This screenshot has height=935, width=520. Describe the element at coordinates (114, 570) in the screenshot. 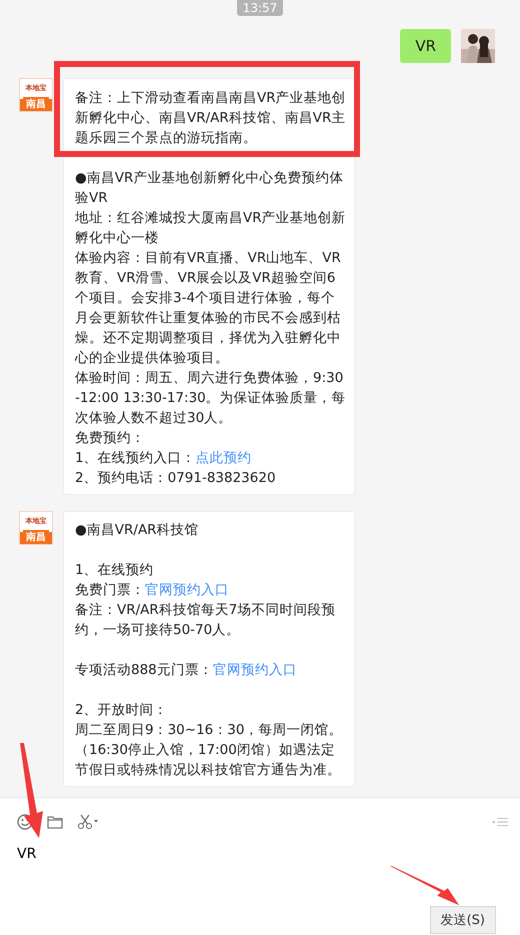

I see `message-text: 1、在线预约` at that location.